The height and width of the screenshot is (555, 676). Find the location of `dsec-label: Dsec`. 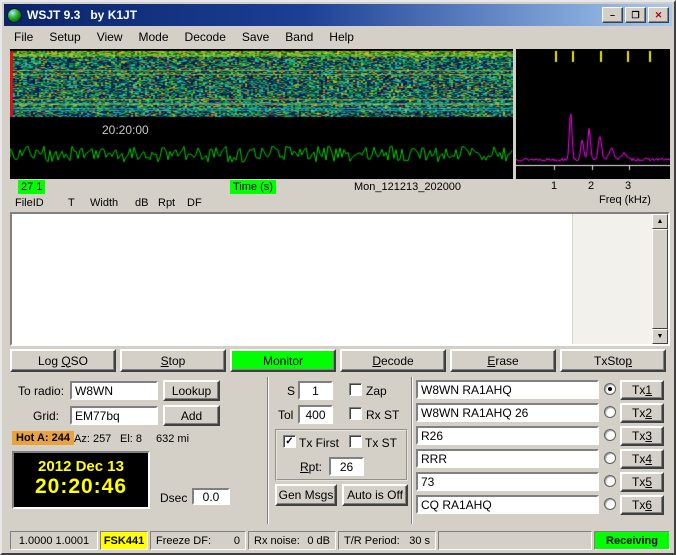

dsec-label: Dsec is located at coordinates (174, 498).